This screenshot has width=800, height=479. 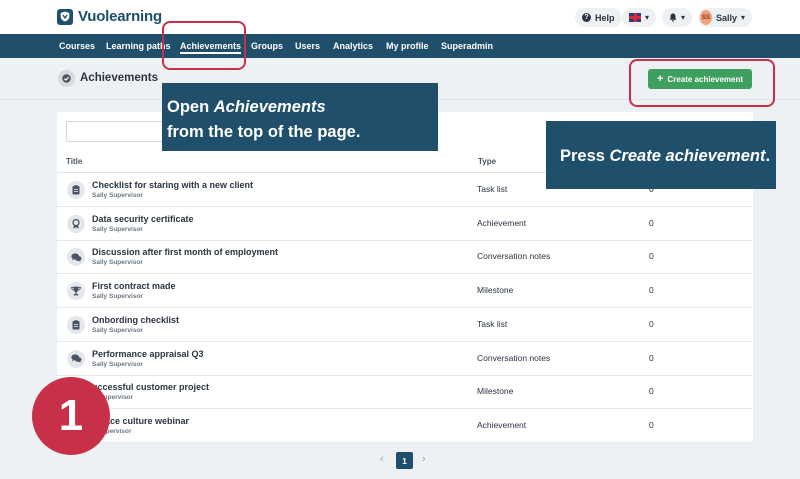 What do you see at coordinates (487, 161) in the screenshot?
I see `column-header-type: Type` at bounding box center [487, 161].